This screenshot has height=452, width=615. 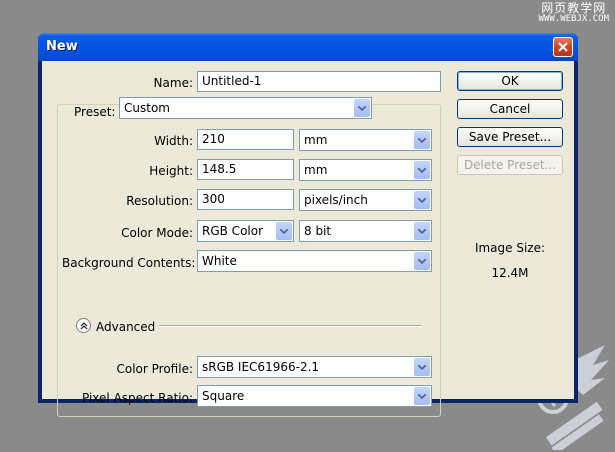 I want to click on bit-depth-value: 8 bit, so click(x=318, y=231).